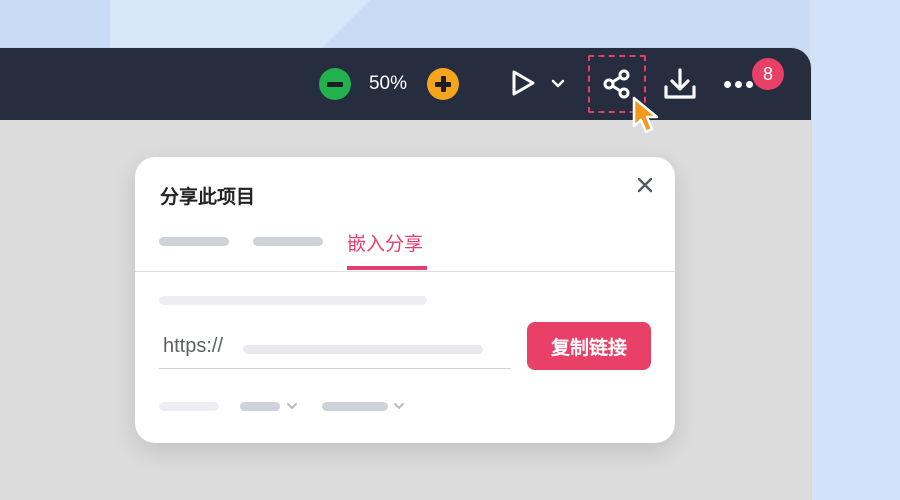 The width and height of the screenshot is (900, 500). Describe the element at coordinates (363, 349) in the screenshot. I see `url-placeholder` at that location.